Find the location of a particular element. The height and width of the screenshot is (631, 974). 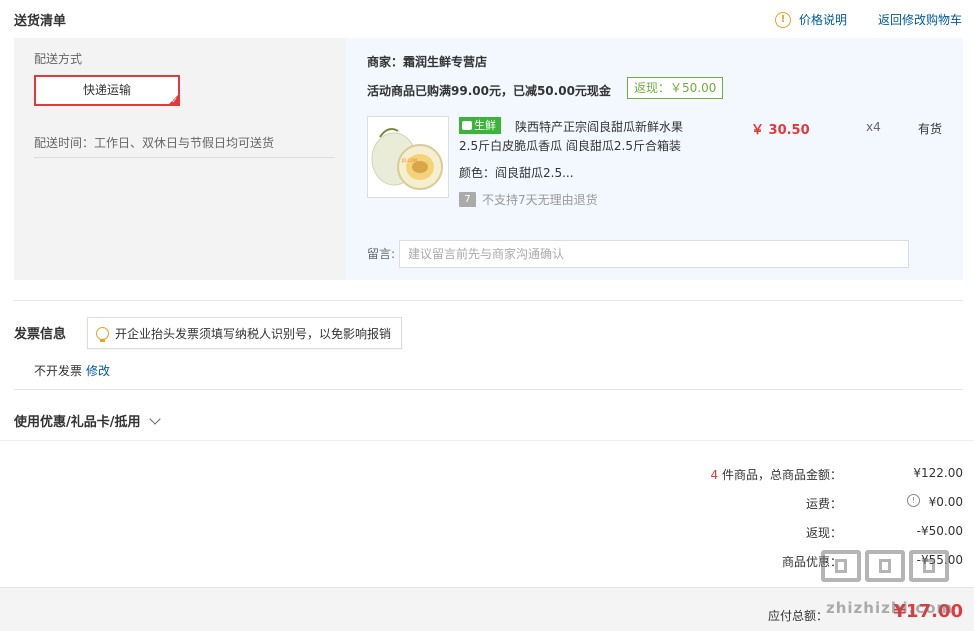

shipping-panel: 配送方式 快递运输 ✓ 配送时间：工作日、双休日与节假日均可送货 is located at coordinates (179, 159).